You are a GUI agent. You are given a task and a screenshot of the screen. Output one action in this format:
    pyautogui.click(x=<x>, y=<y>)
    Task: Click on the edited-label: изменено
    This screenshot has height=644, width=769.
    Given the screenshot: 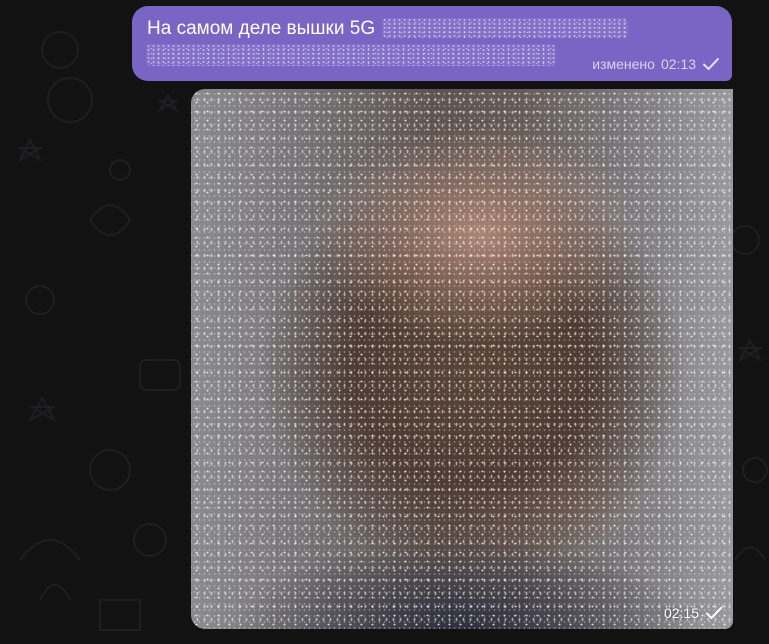 What is the action you would take?
    pyautogui.click(x=623, y=64)
    